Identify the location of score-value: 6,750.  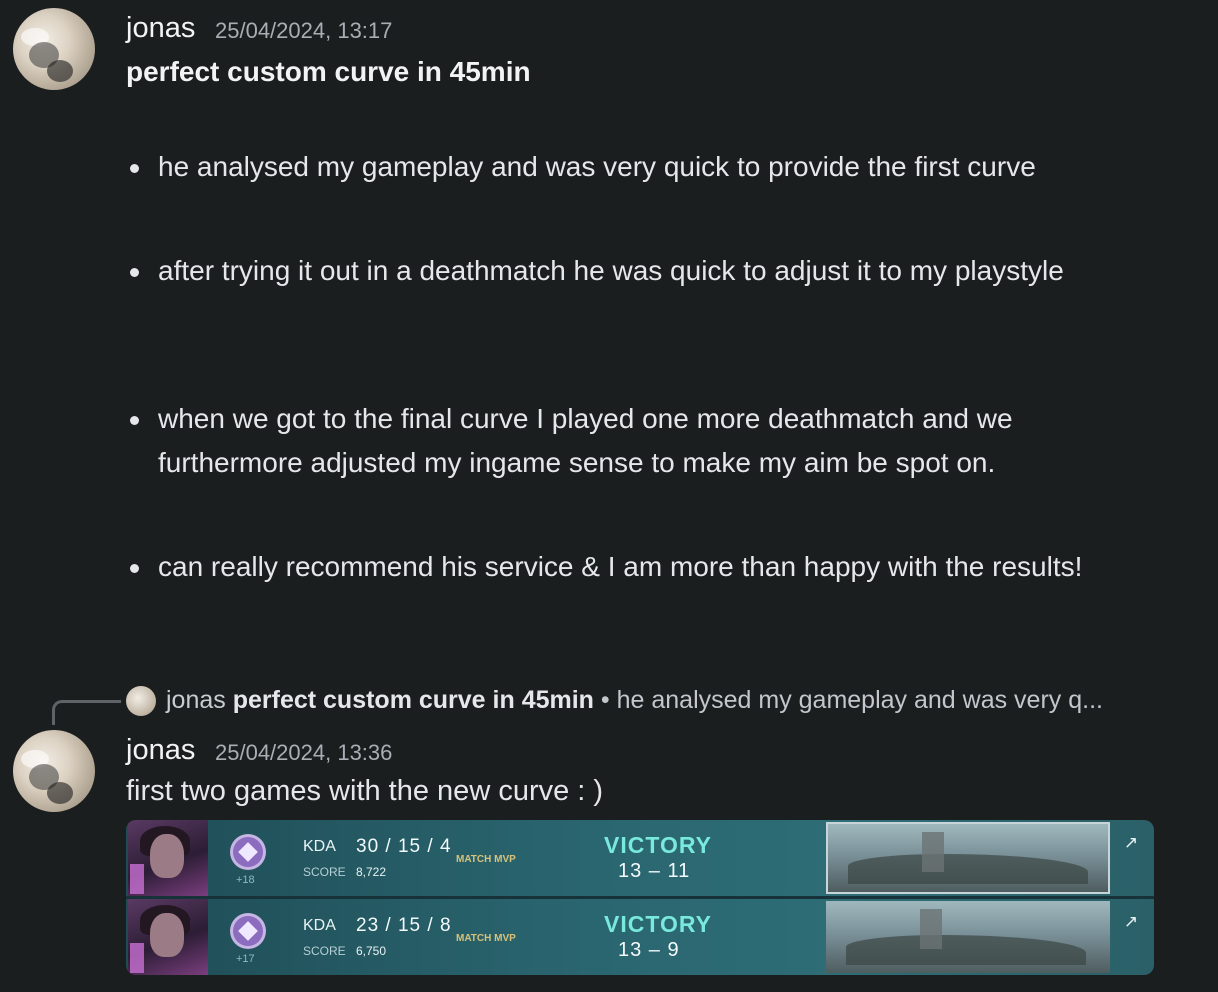
(371, 951).